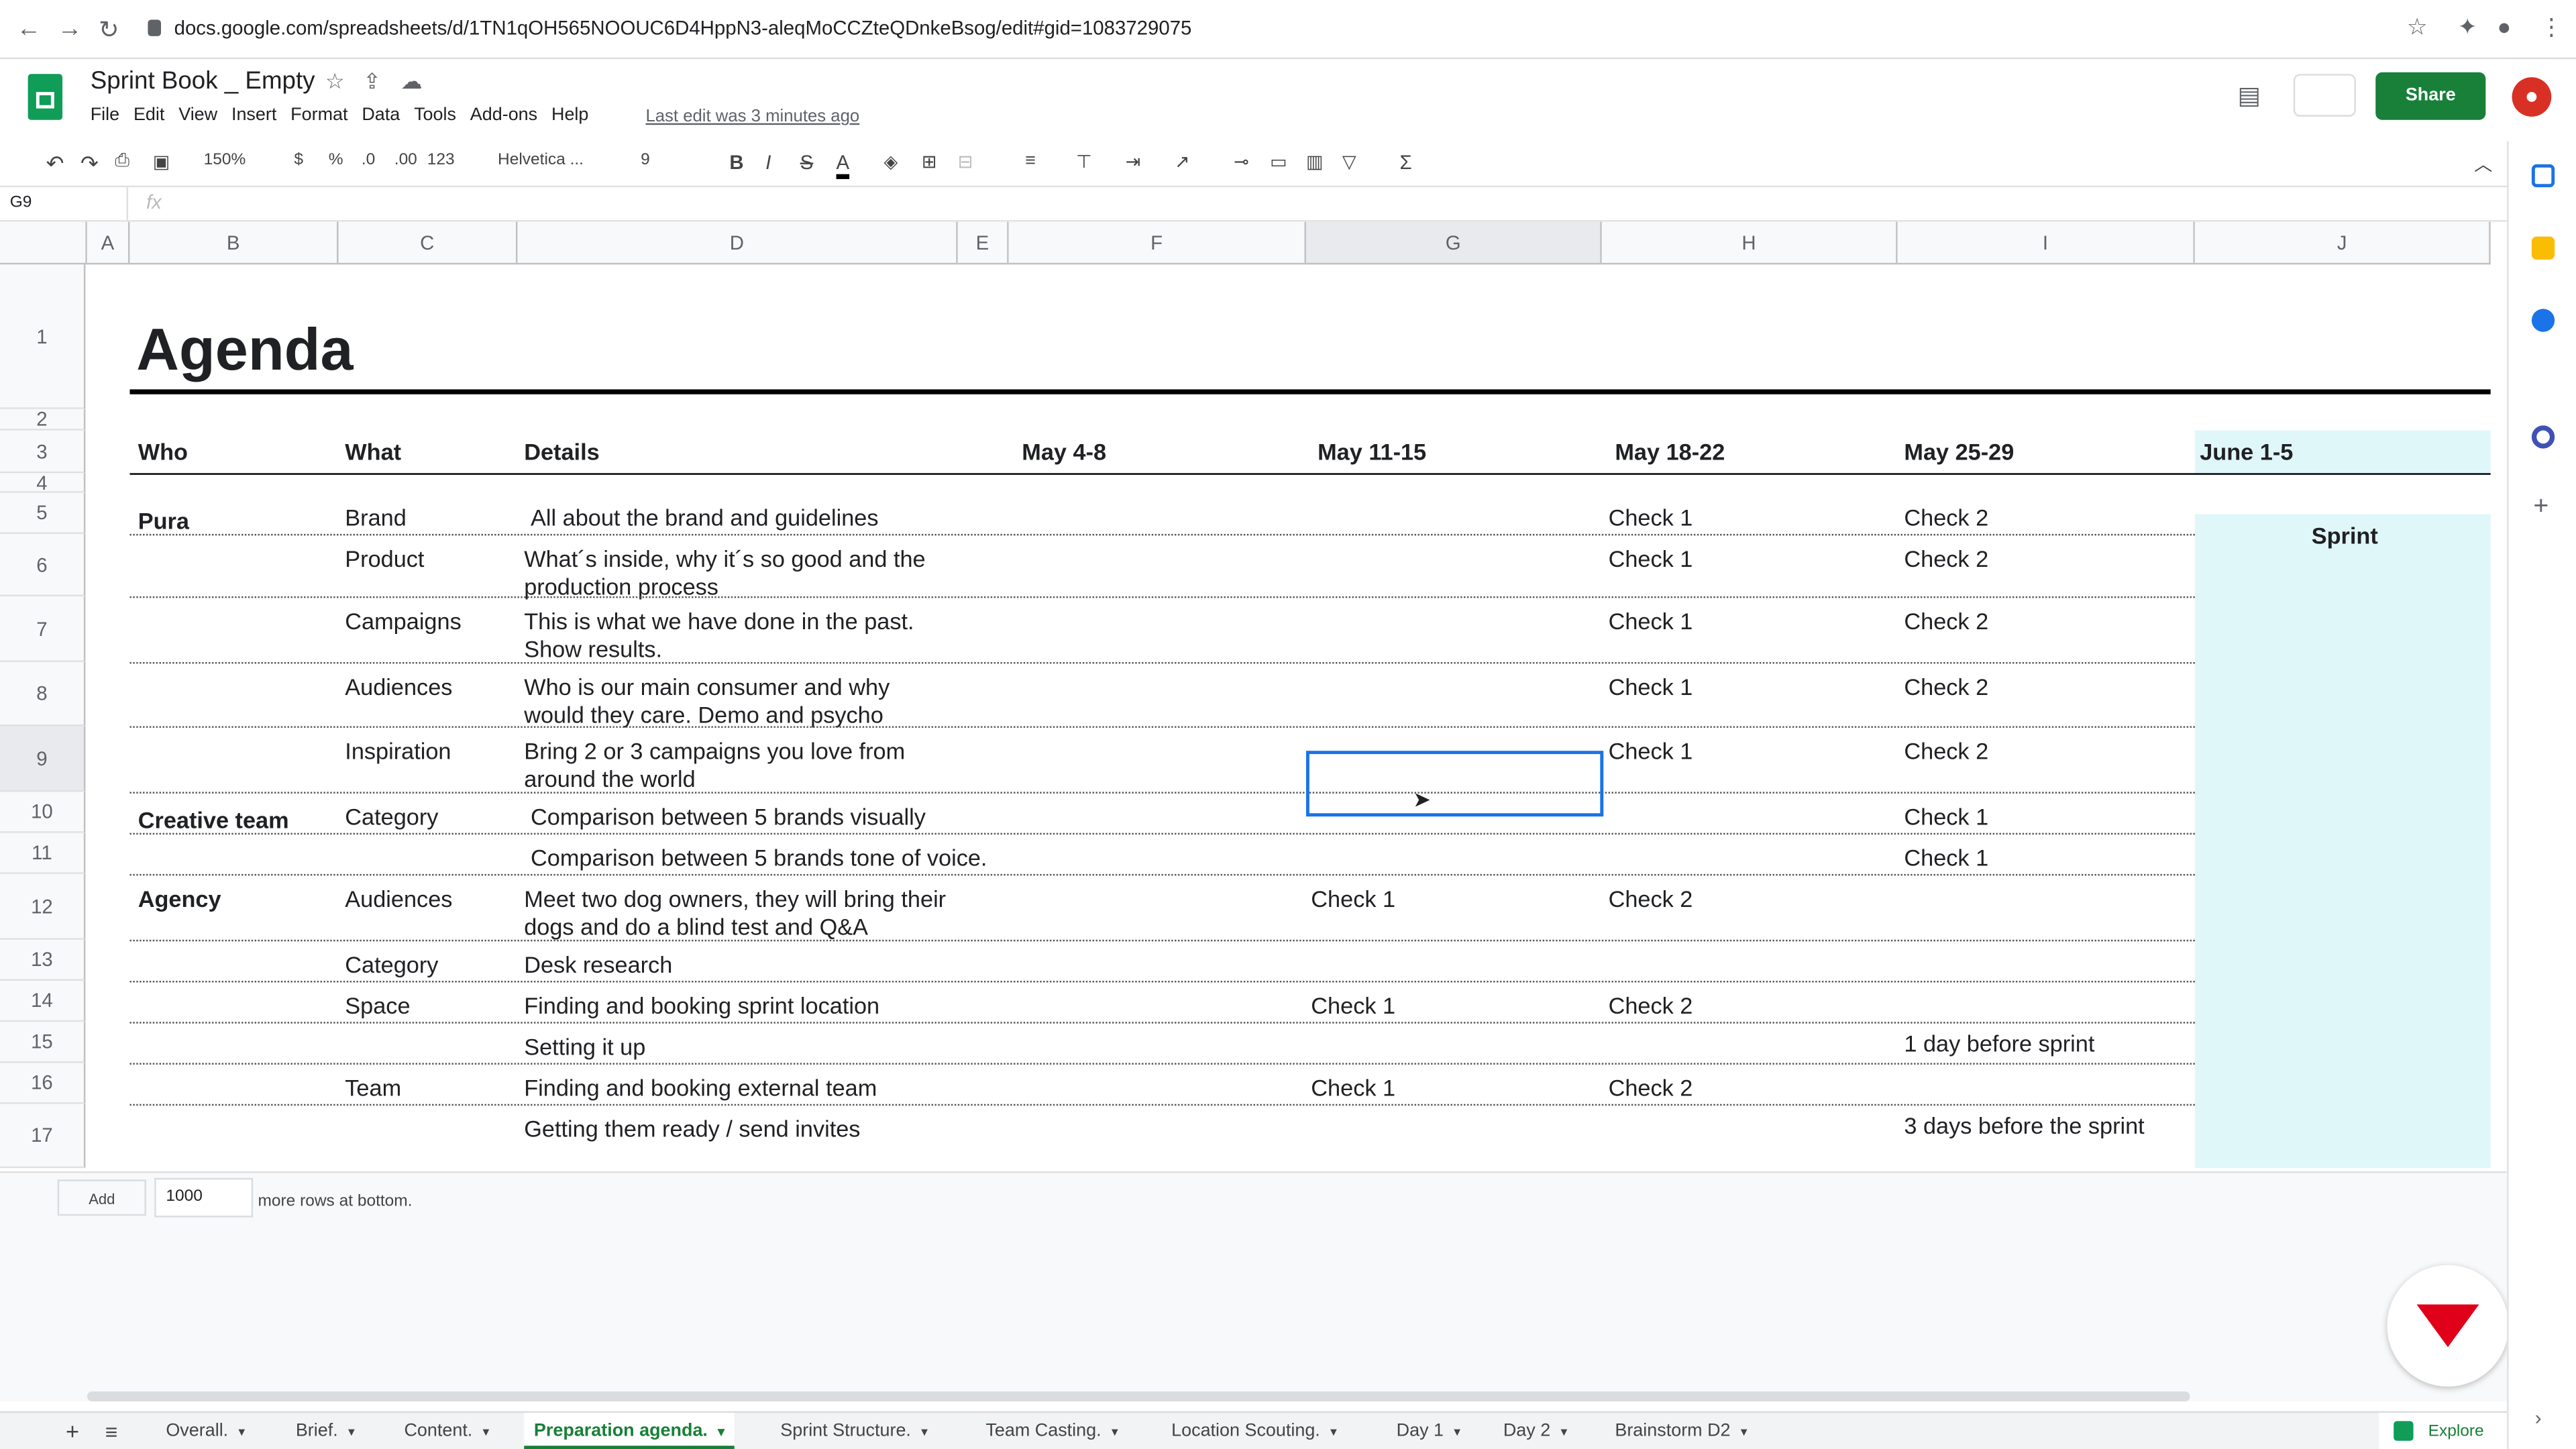 The image size is (2576, 1449). What do you see at coordinates (2538, 1417) in the screenshot?
I see `hide-panel-icon: ›` at bounding box center [2538, 1417].